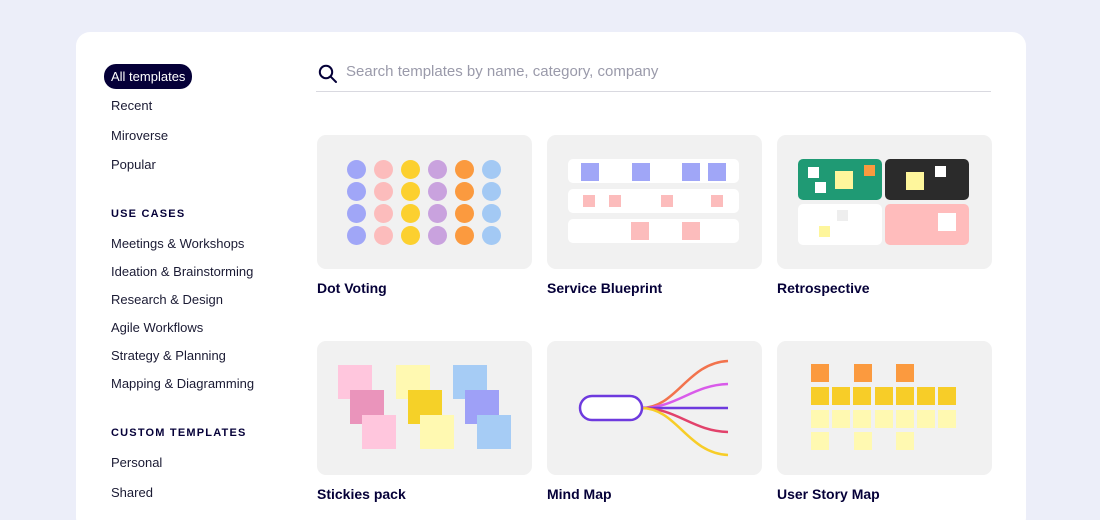 The image size is (1100, 520). What do you see at coordinates (654, 202) in the screenshot?
I see `template-card-service-blueprint` at bounding box center [654, 202].